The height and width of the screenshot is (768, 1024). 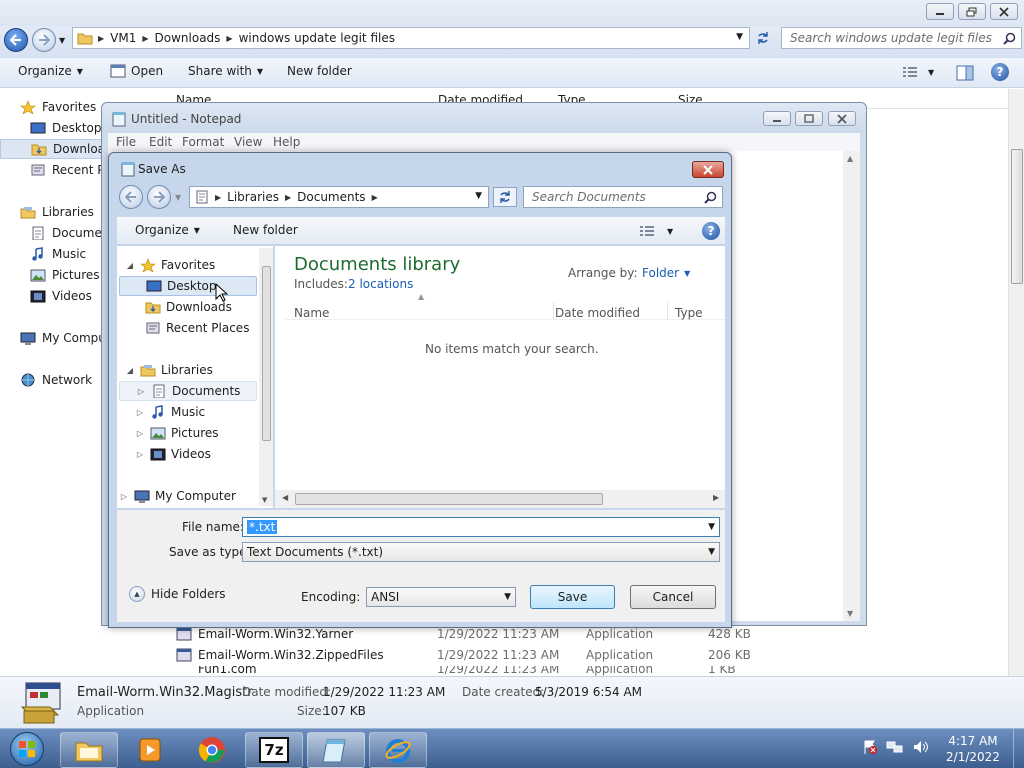 I want to click on dialog-nav-libraries: ◢ Libraries, so click(x=169, y=370).